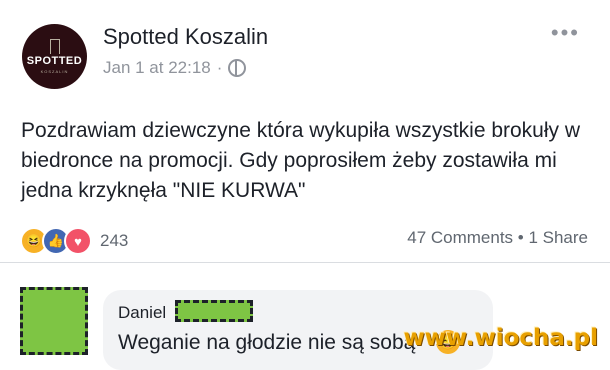 The width and height of the screenshot is (610, 370). Describe the element at coordinates (237, 68) in the screenshot. I see `globe-icon` at that location.